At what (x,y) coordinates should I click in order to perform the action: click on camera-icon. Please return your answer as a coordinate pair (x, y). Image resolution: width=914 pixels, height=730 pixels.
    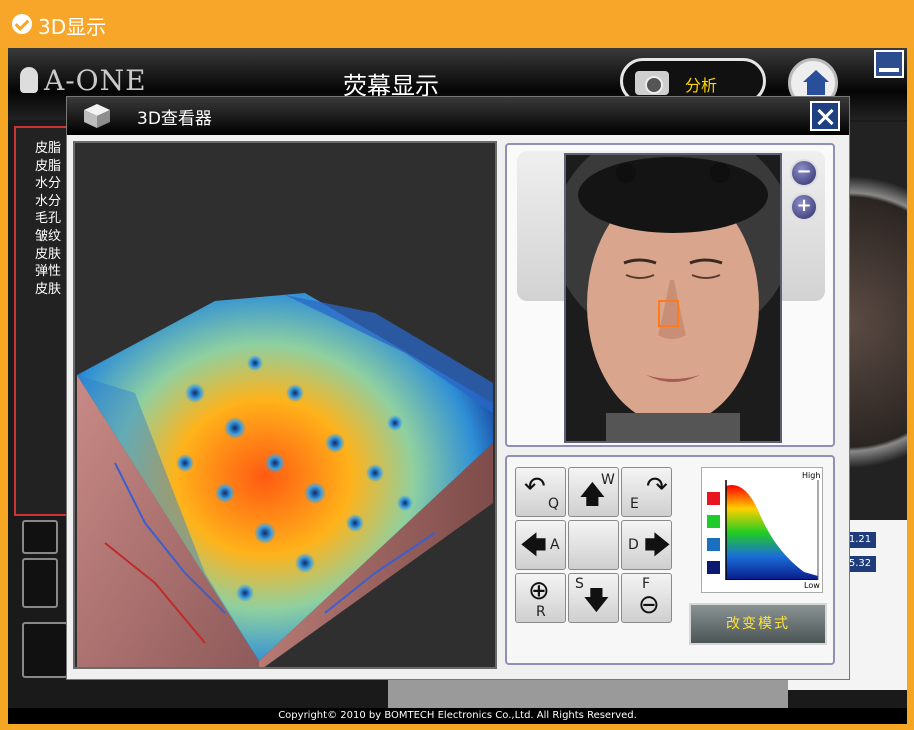
    Looking at the image, I should click on (652, 83).